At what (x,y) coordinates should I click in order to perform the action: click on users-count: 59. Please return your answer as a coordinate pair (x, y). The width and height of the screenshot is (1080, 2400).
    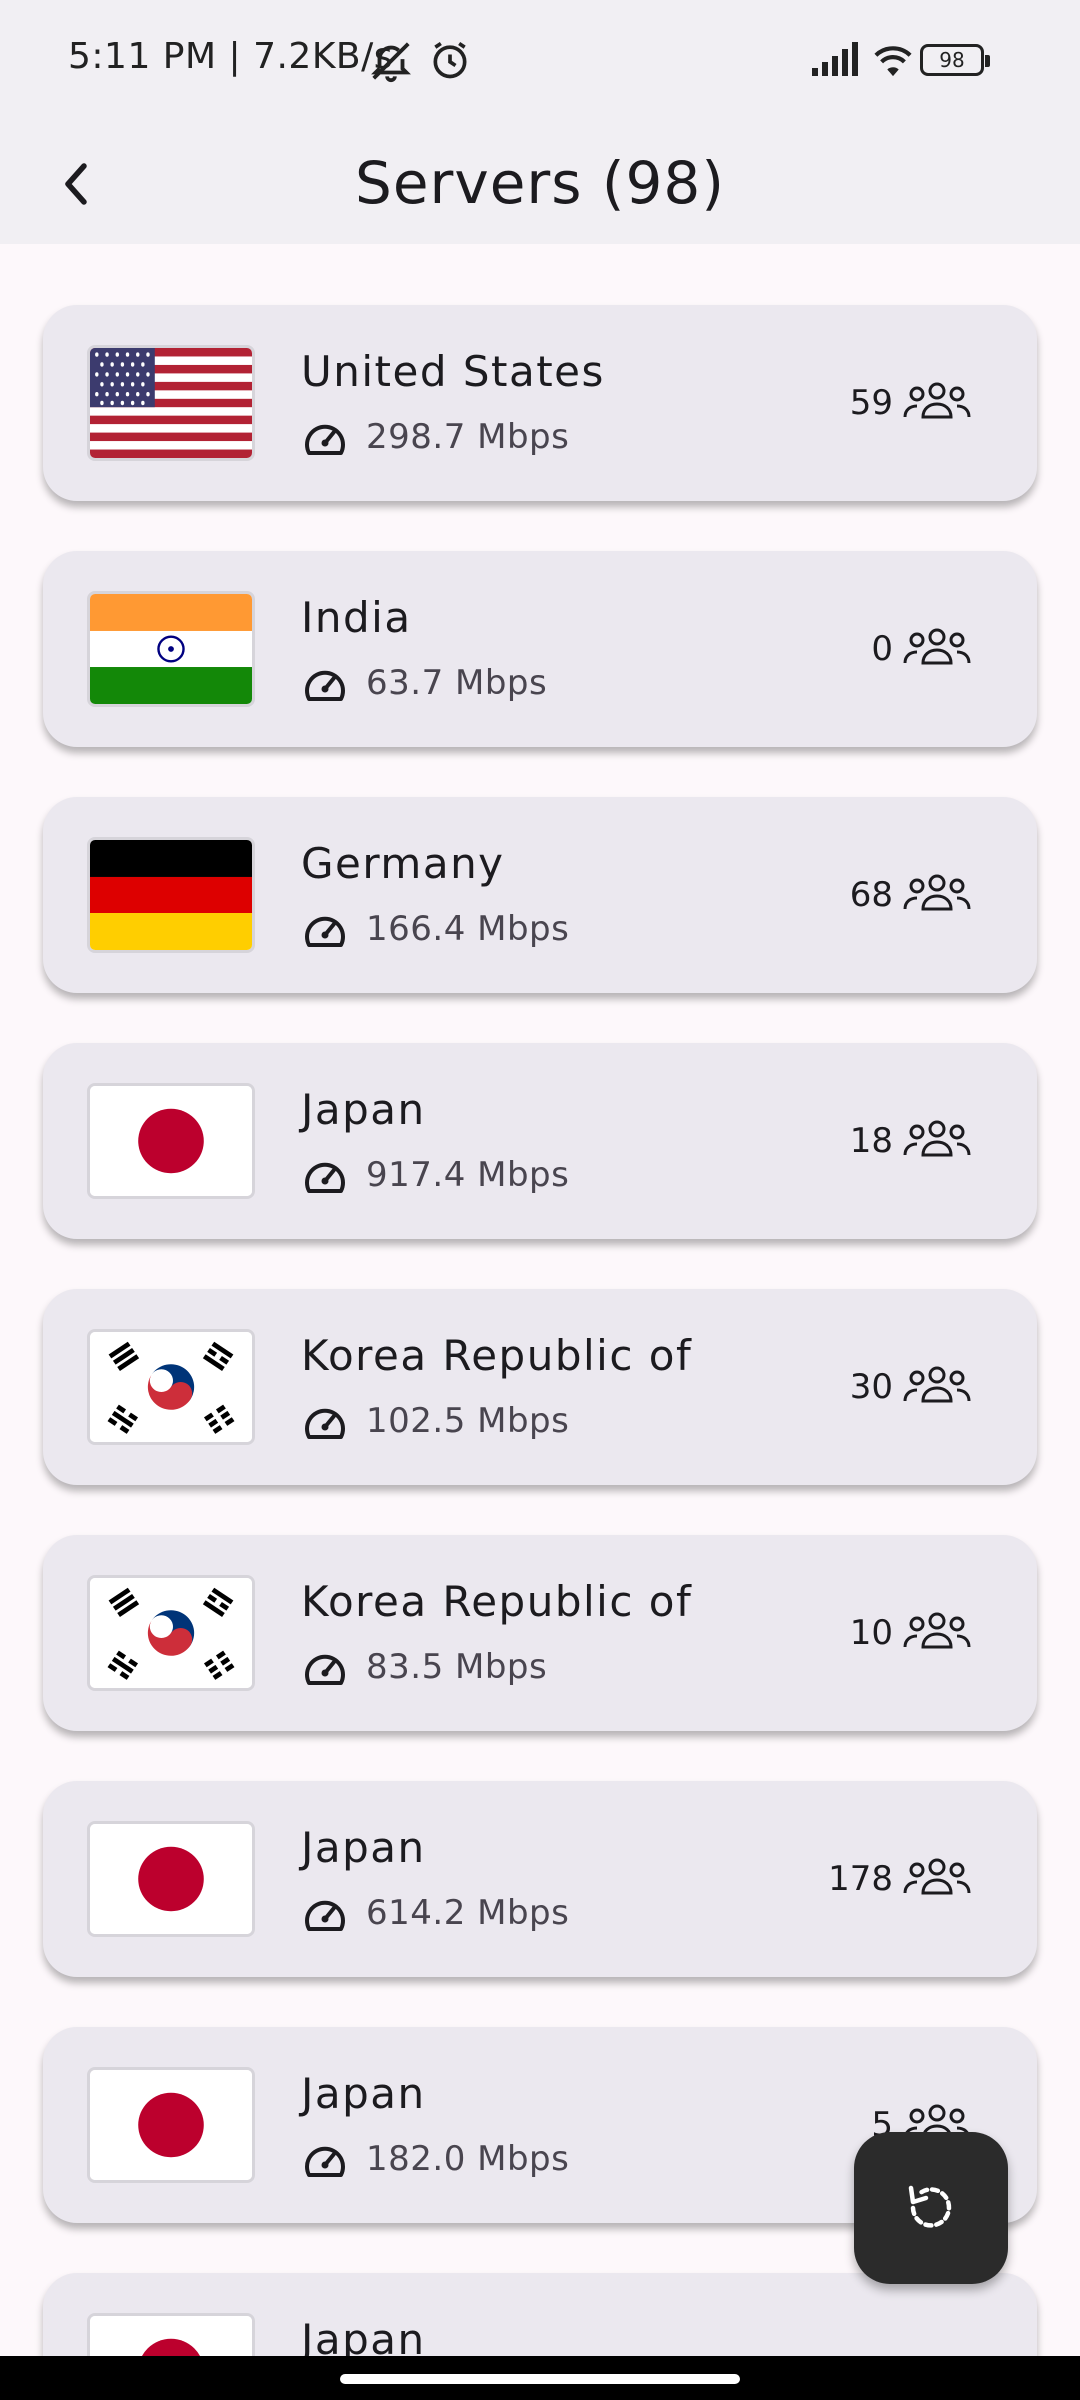
    Looking at the image, I should click on (871, 403).